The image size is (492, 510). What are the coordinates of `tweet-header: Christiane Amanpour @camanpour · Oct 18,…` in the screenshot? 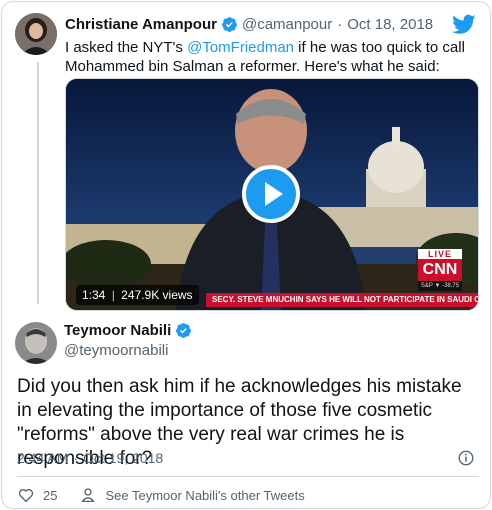 It's located at (249, 24).